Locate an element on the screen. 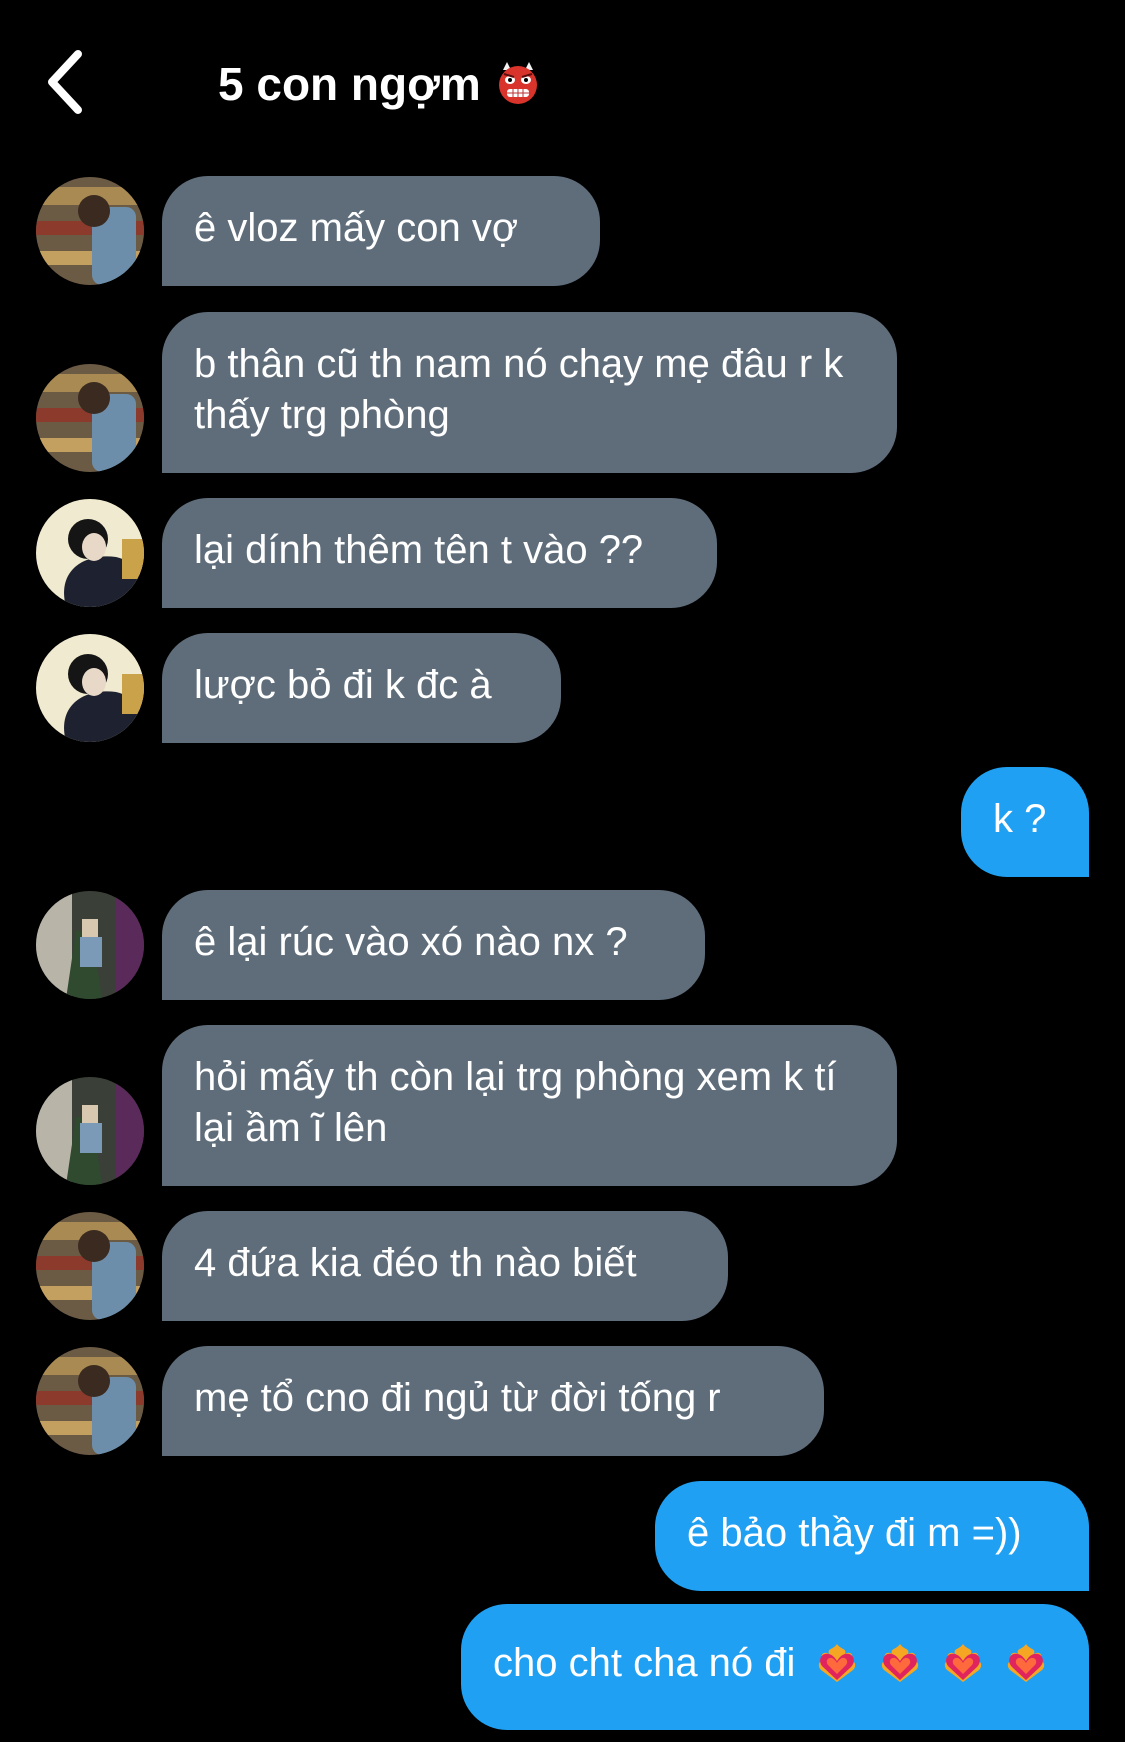 This screenshot has height=1742, width=1125. message-text: 4 đứa kia đéo th nào biết is located at coordinates (415, 1263).